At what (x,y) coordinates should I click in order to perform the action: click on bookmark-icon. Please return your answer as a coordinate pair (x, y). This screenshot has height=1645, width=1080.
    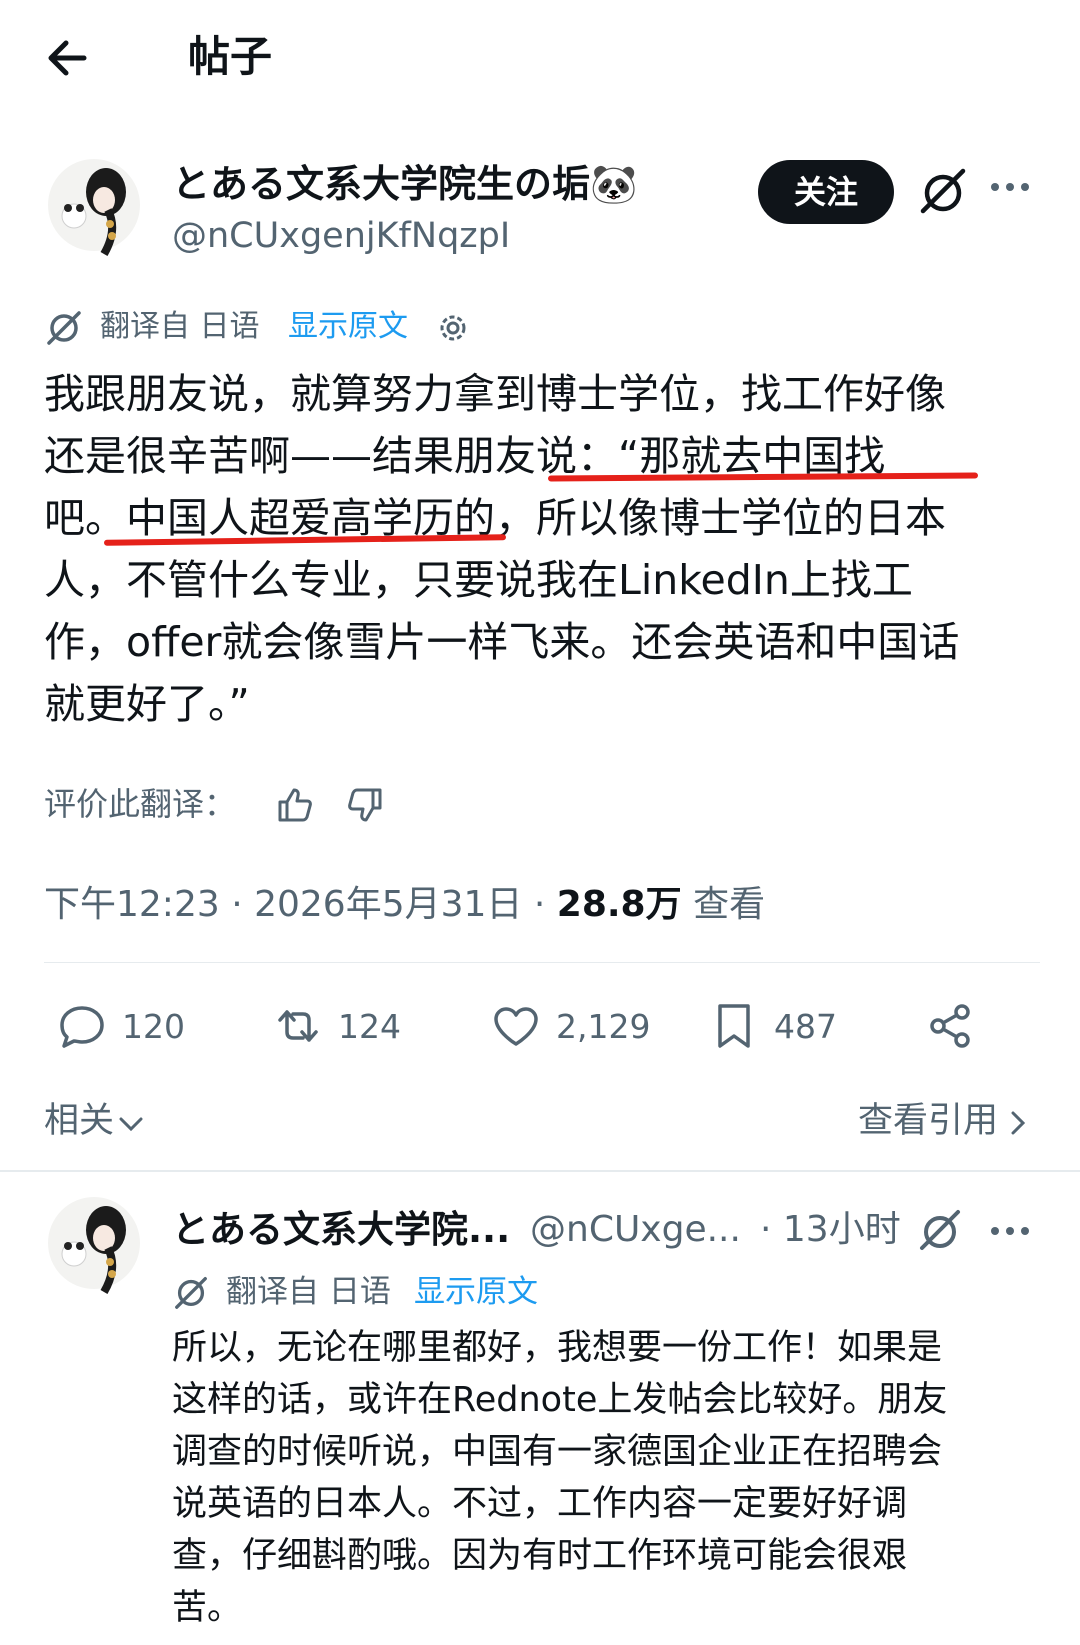
    Looking at the image, I should click on (734, 1026).